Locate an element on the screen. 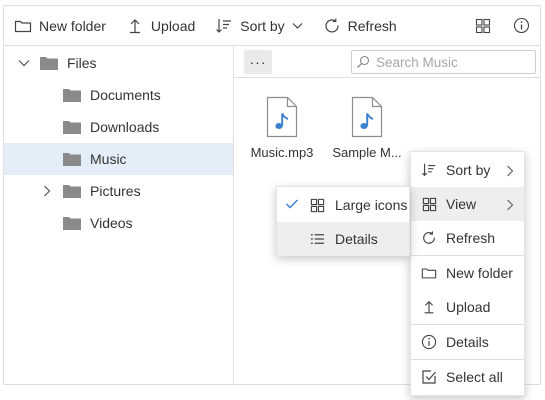 The width and height of the screenshot is (545, 400). nav-item-label: Music is located at coordinates (108, 159).